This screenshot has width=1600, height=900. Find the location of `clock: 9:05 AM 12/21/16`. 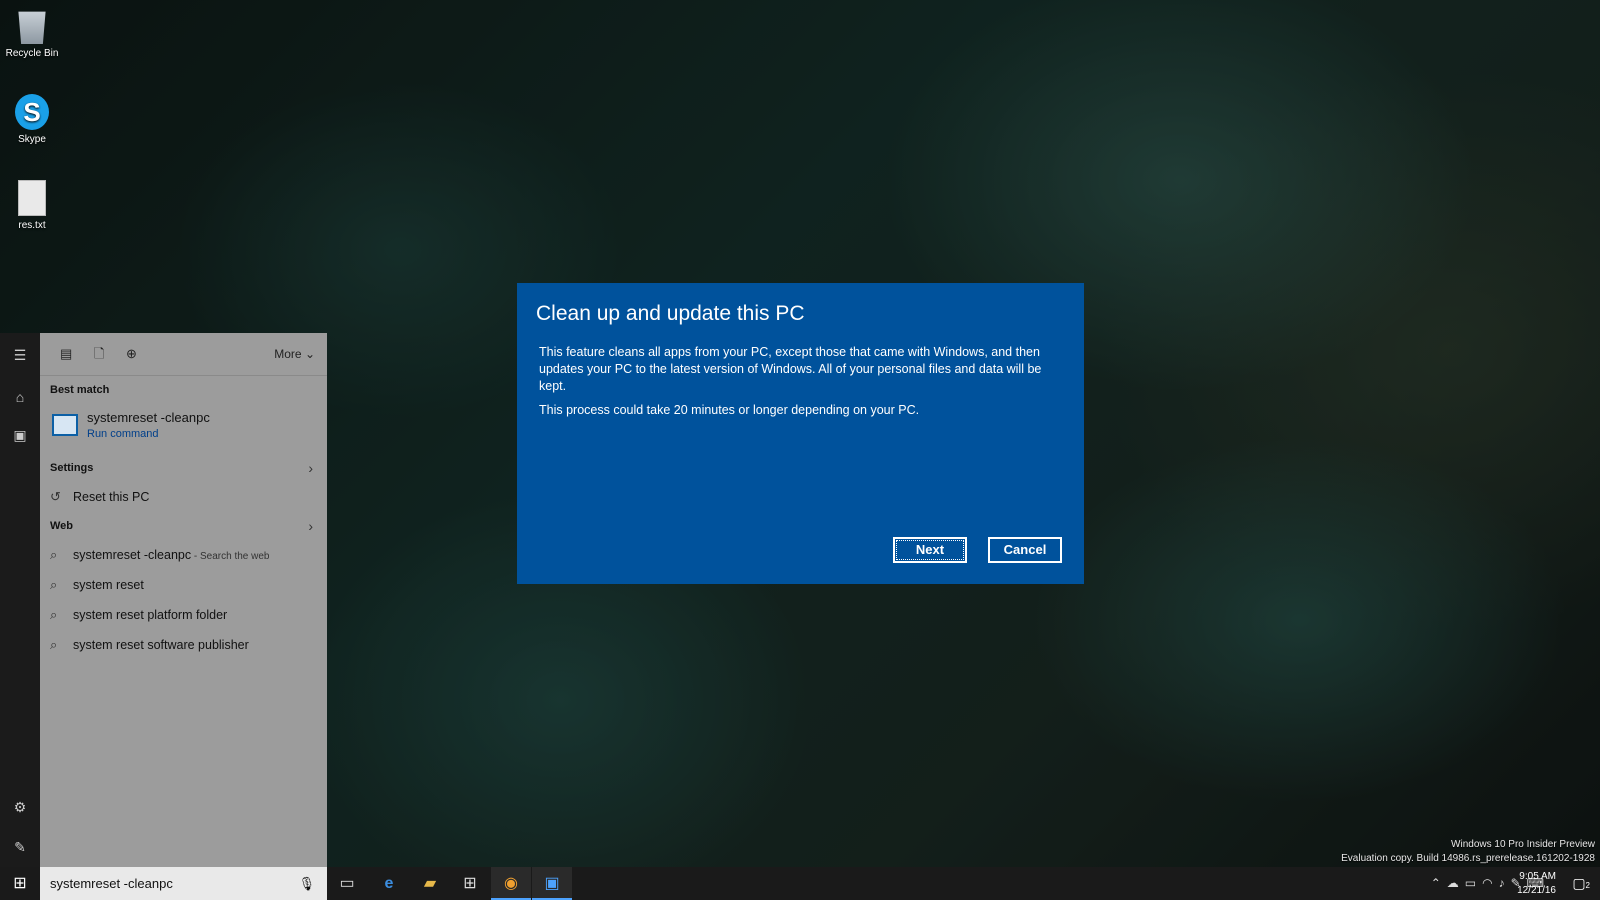

clock: 9:05 AM 12/21/16 is located at coordinates (1536, 884).